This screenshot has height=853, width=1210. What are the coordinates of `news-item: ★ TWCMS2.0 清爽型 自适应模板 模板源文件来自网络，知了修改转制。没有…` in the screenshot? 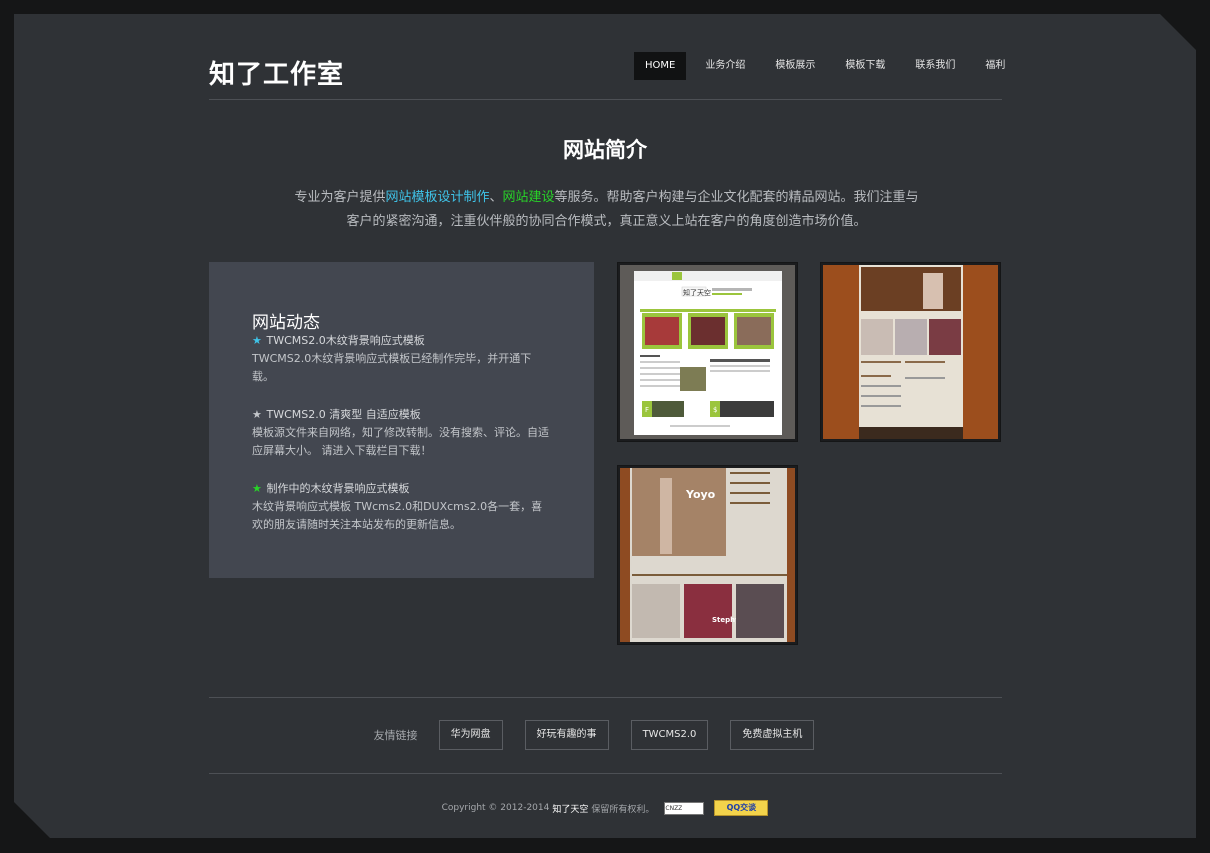 It's located at (402, 433).